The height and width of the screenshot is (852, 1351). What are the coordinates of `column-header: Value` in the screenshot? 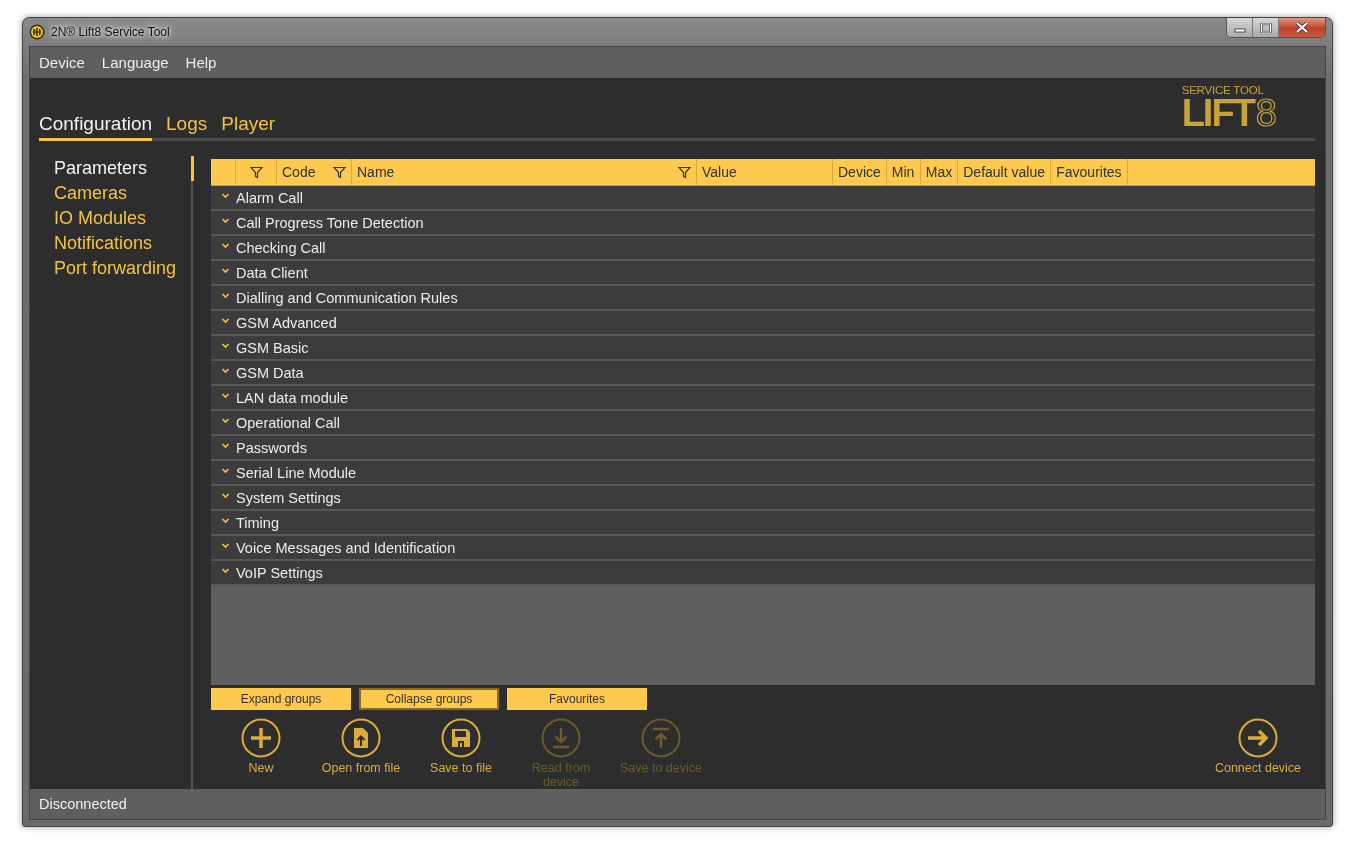 It's located at (765, 172).